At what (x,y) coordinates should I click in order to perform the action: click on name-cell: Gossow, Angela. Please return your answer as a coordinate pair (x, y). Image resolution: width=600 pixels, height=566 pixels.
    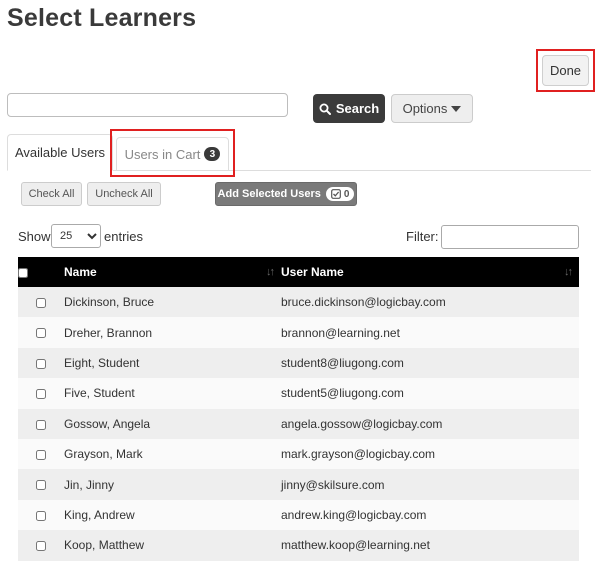
    Looking at the image, I should click on (172, 423).